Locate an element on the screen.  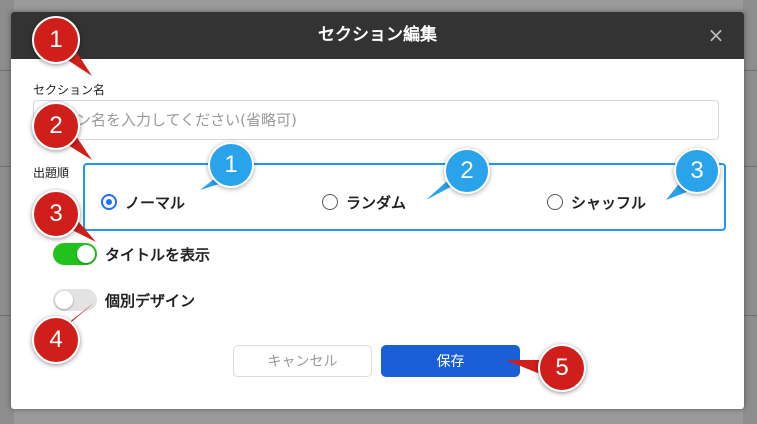
callout-pointer is located at coordinates (523, 367).